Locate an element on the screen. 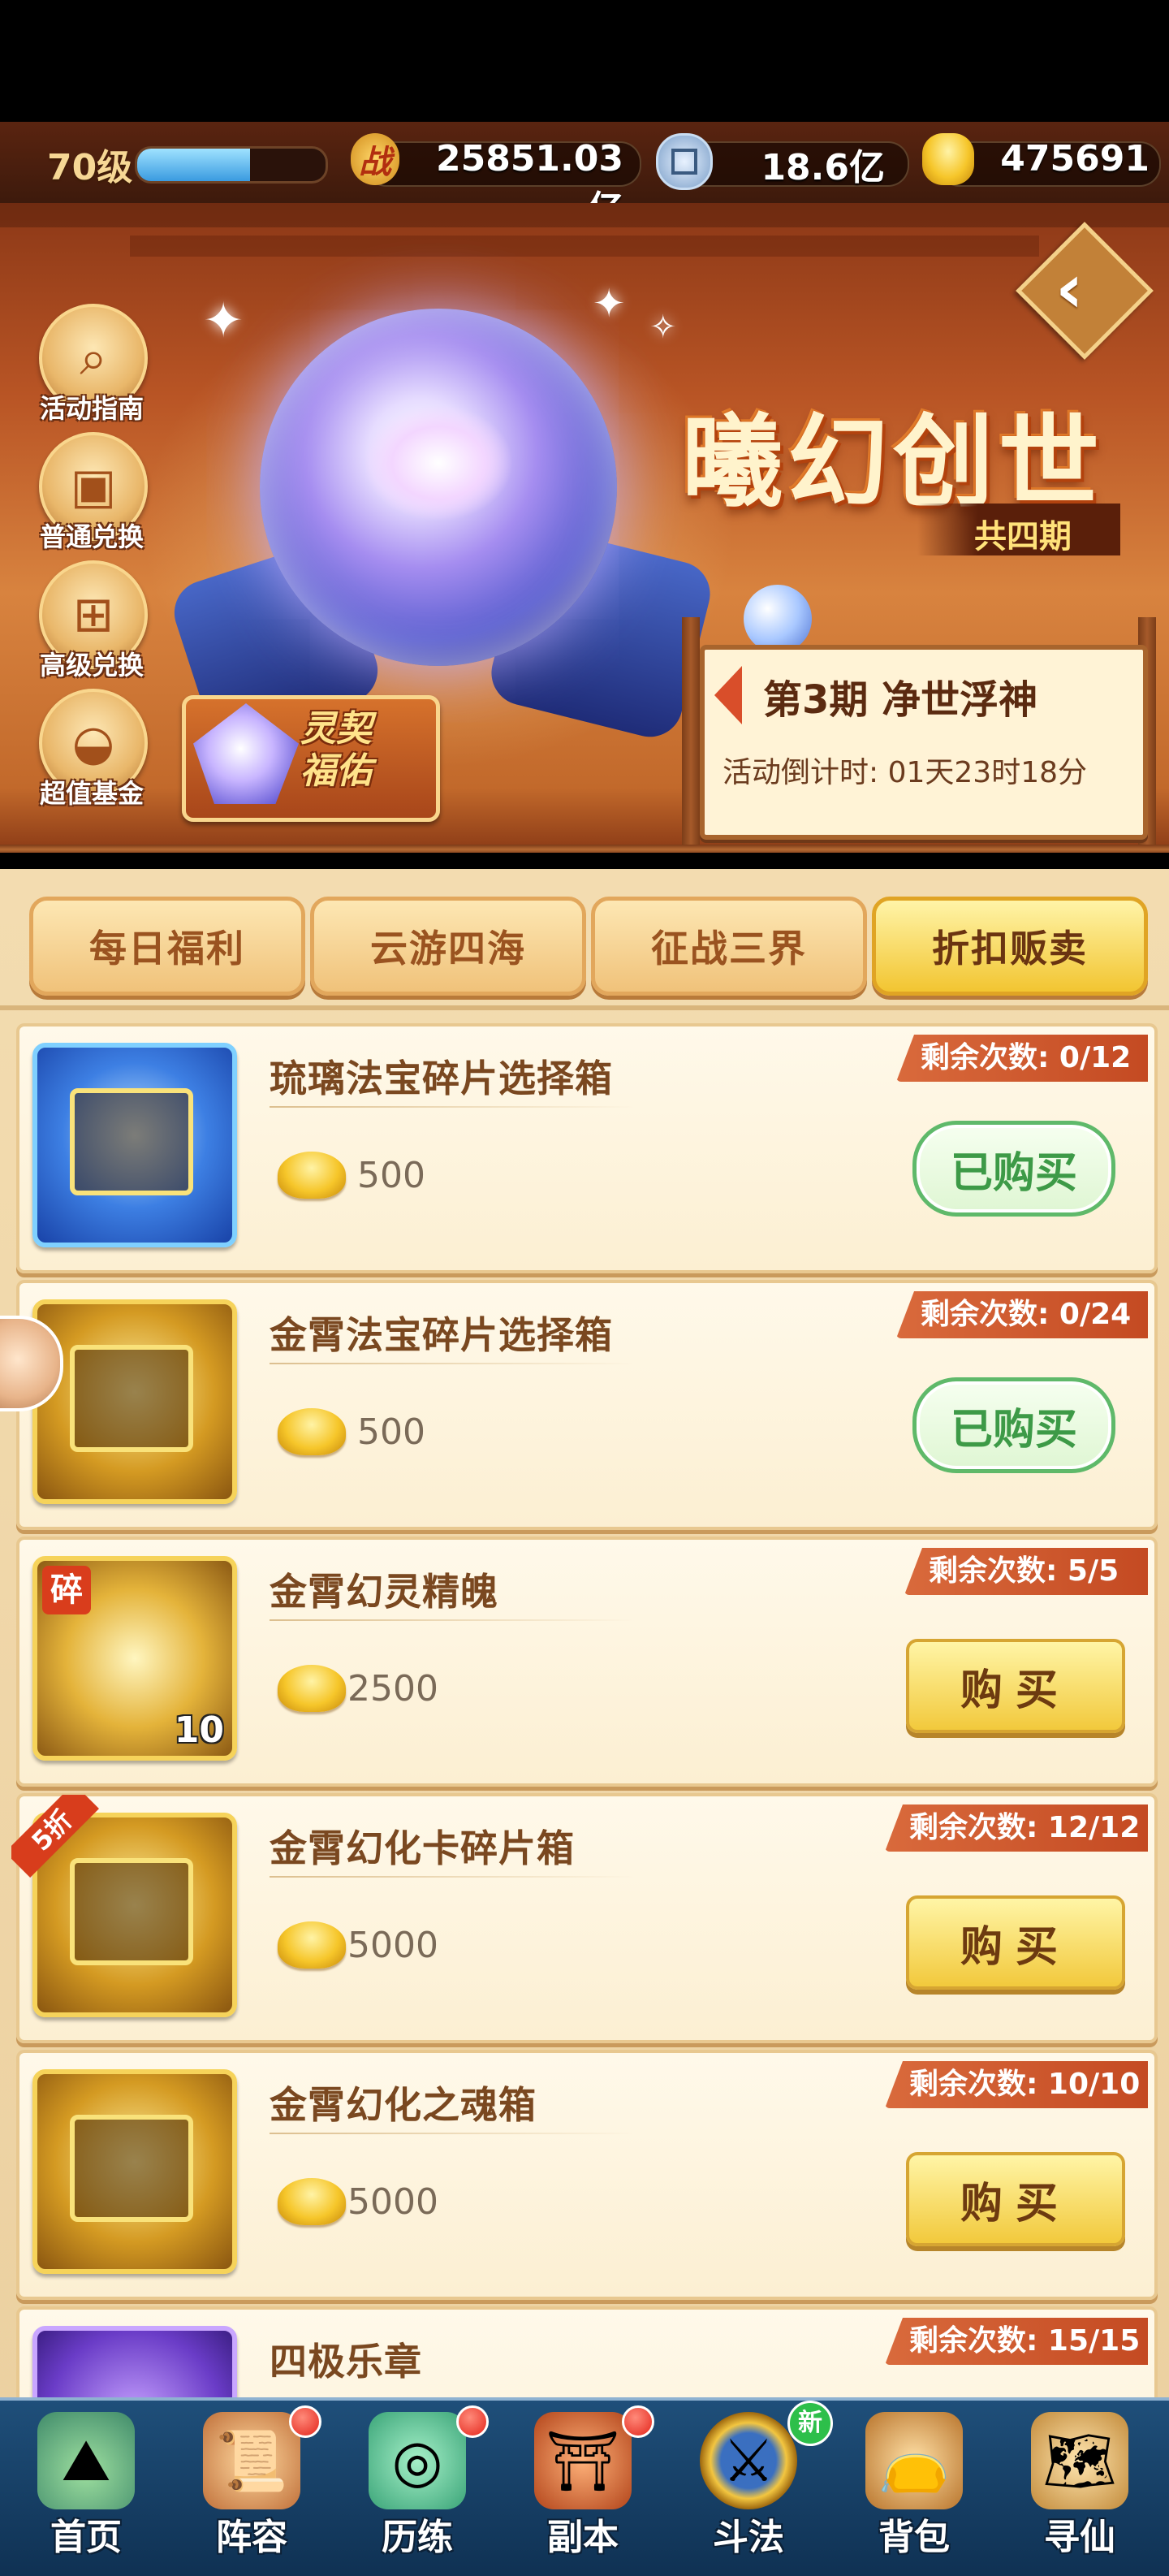 This screenshot has width=1169, height=2576. remaining-count-tag: 剩余次数: 5/5 is located at coordinates (1026, 1572).